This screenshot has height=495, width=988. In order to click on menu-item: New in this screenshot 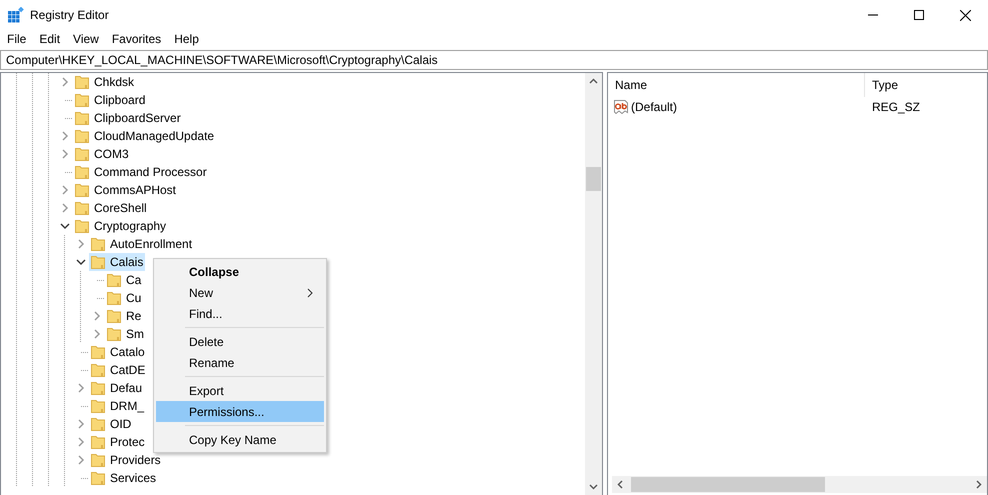, I will do `click(240, 292)`.